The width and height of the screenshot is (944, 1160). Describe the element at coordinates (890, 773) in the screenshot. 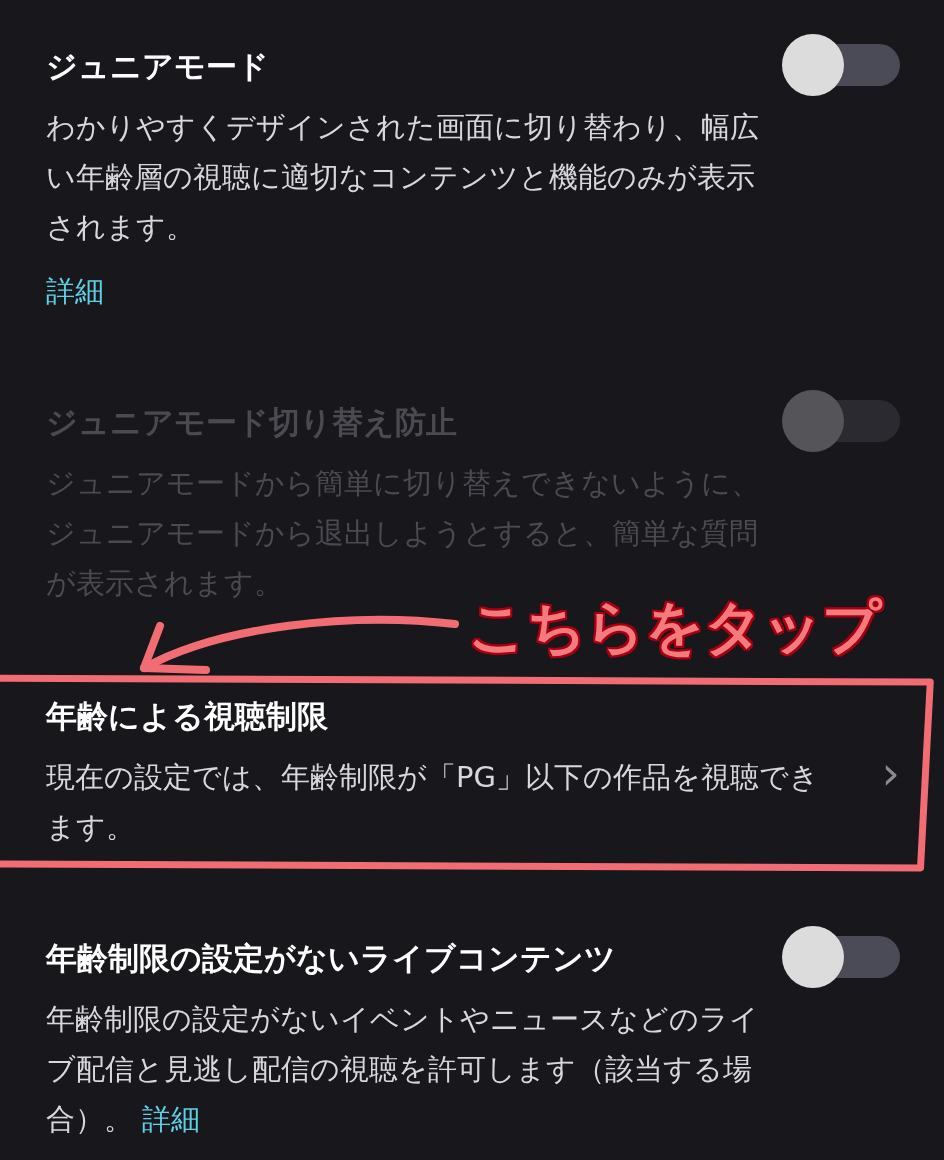

I see `chevron-icon: ›` at that location.